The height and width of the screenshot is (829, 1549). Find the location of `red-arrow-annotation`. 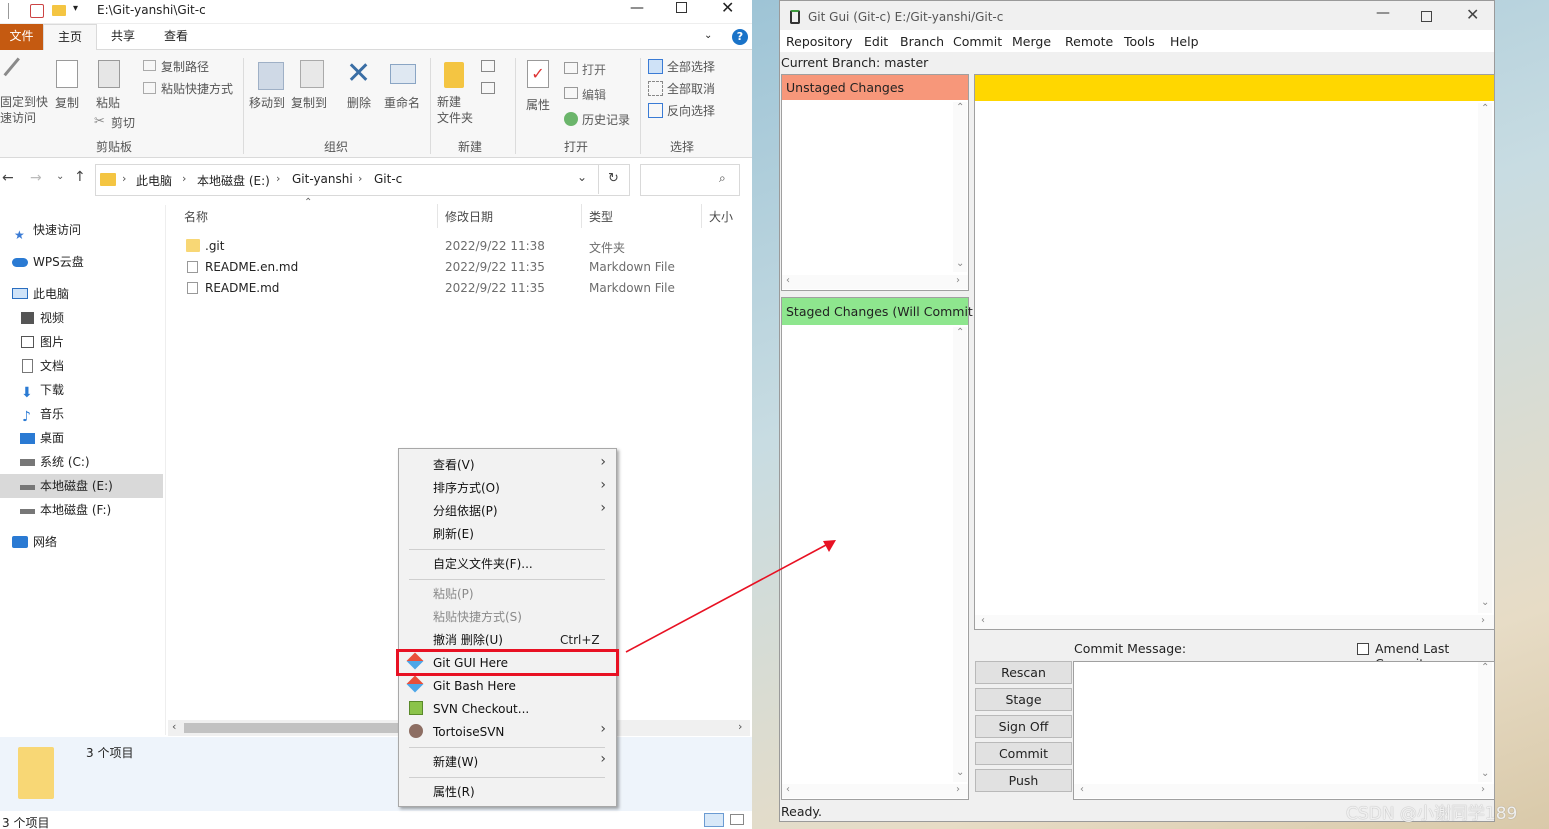

red-arrow-annotation is located at coordinates (730, 596).